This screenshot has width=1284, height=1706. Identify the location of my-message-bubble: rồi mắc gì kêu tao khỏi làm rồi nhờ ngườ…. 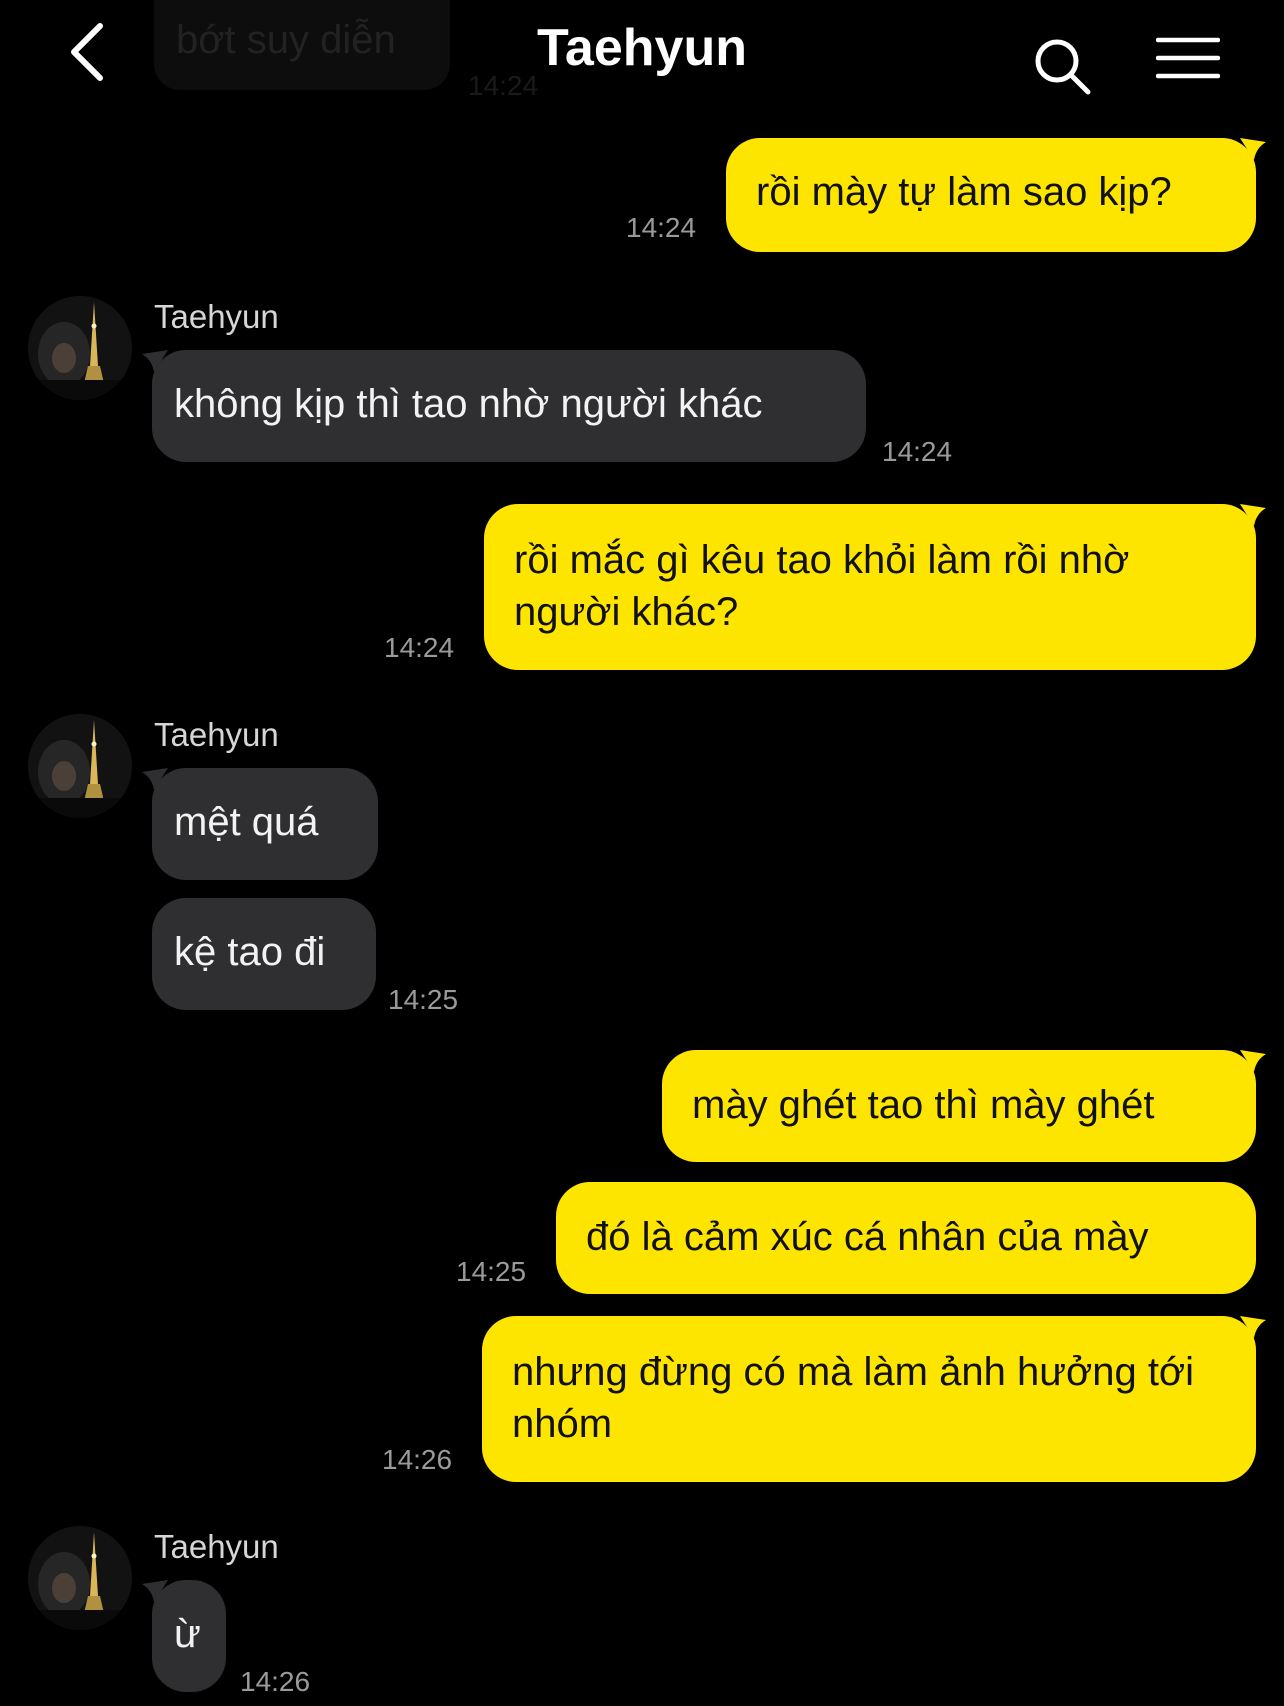
(870, 587).